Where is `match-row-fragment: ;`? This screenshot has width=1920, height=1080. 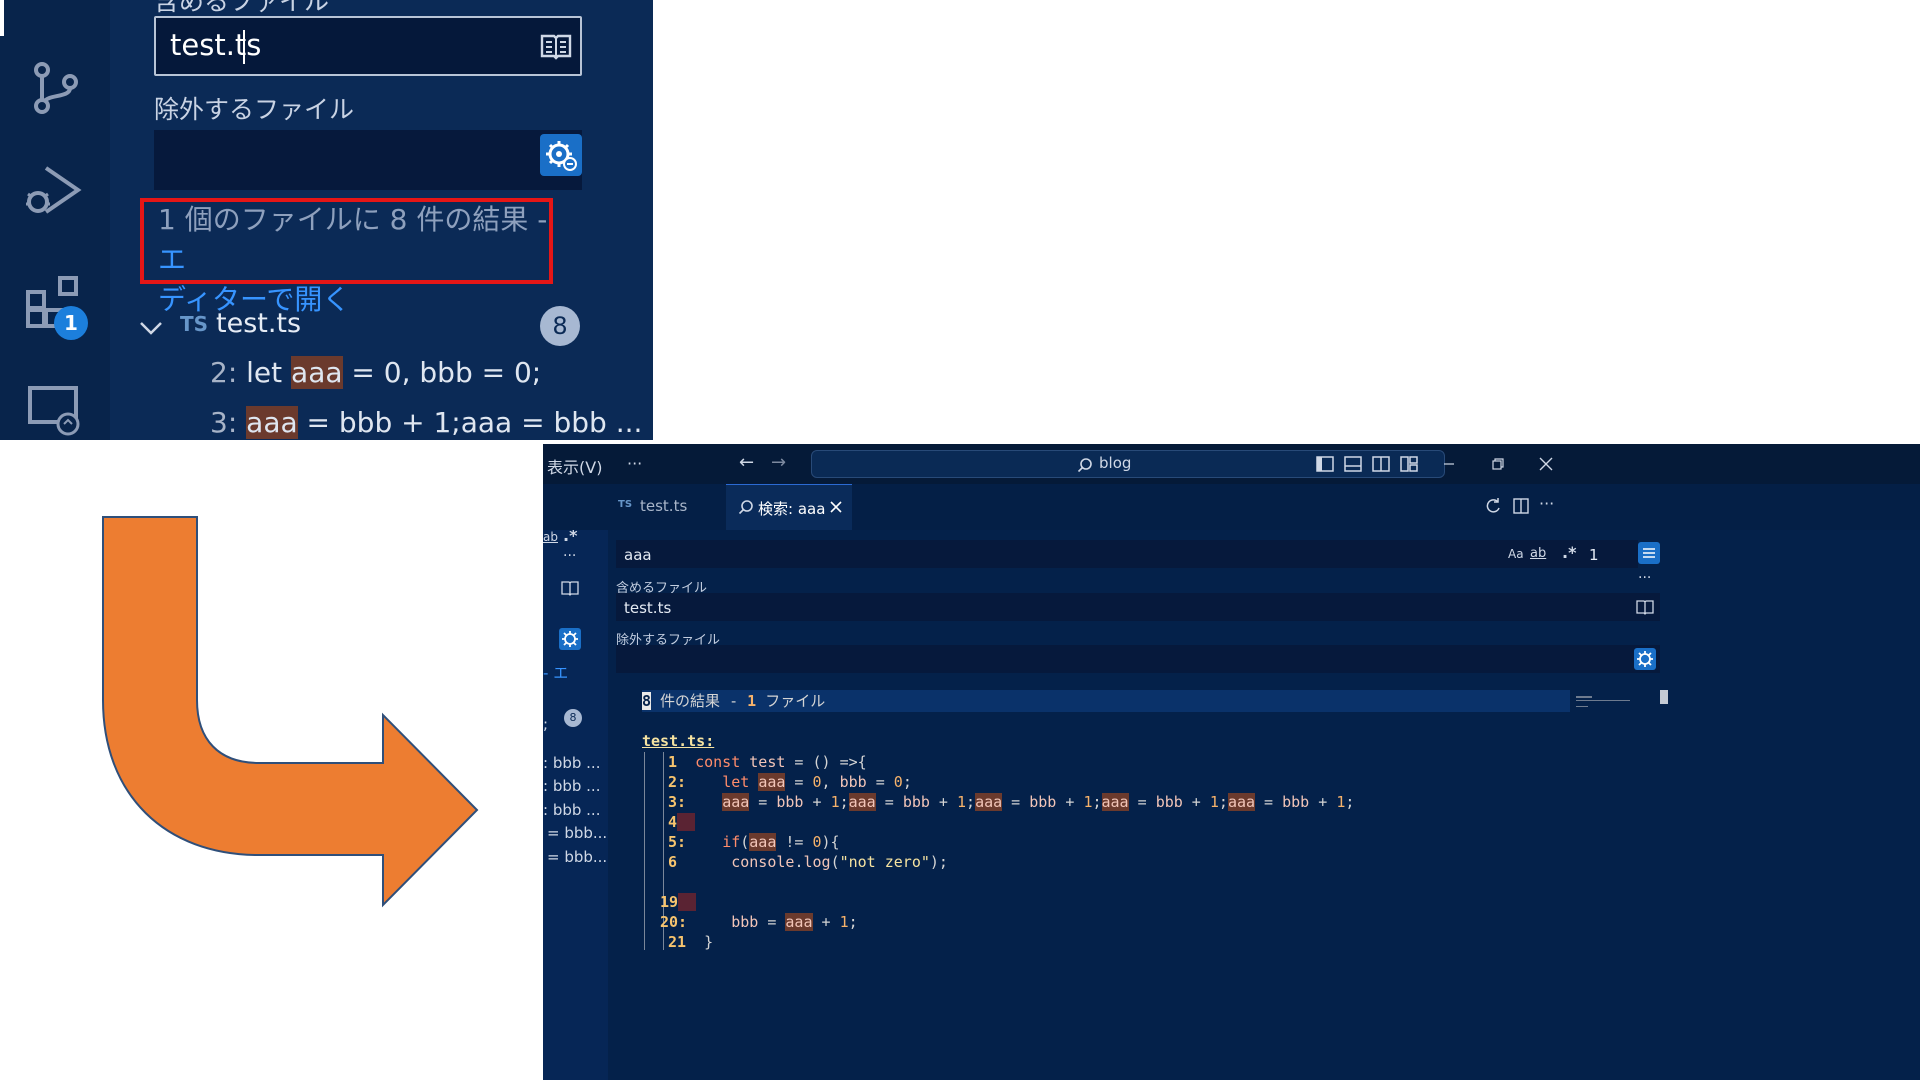 match-row-fragment: ; is located at coordinates (545, 724).